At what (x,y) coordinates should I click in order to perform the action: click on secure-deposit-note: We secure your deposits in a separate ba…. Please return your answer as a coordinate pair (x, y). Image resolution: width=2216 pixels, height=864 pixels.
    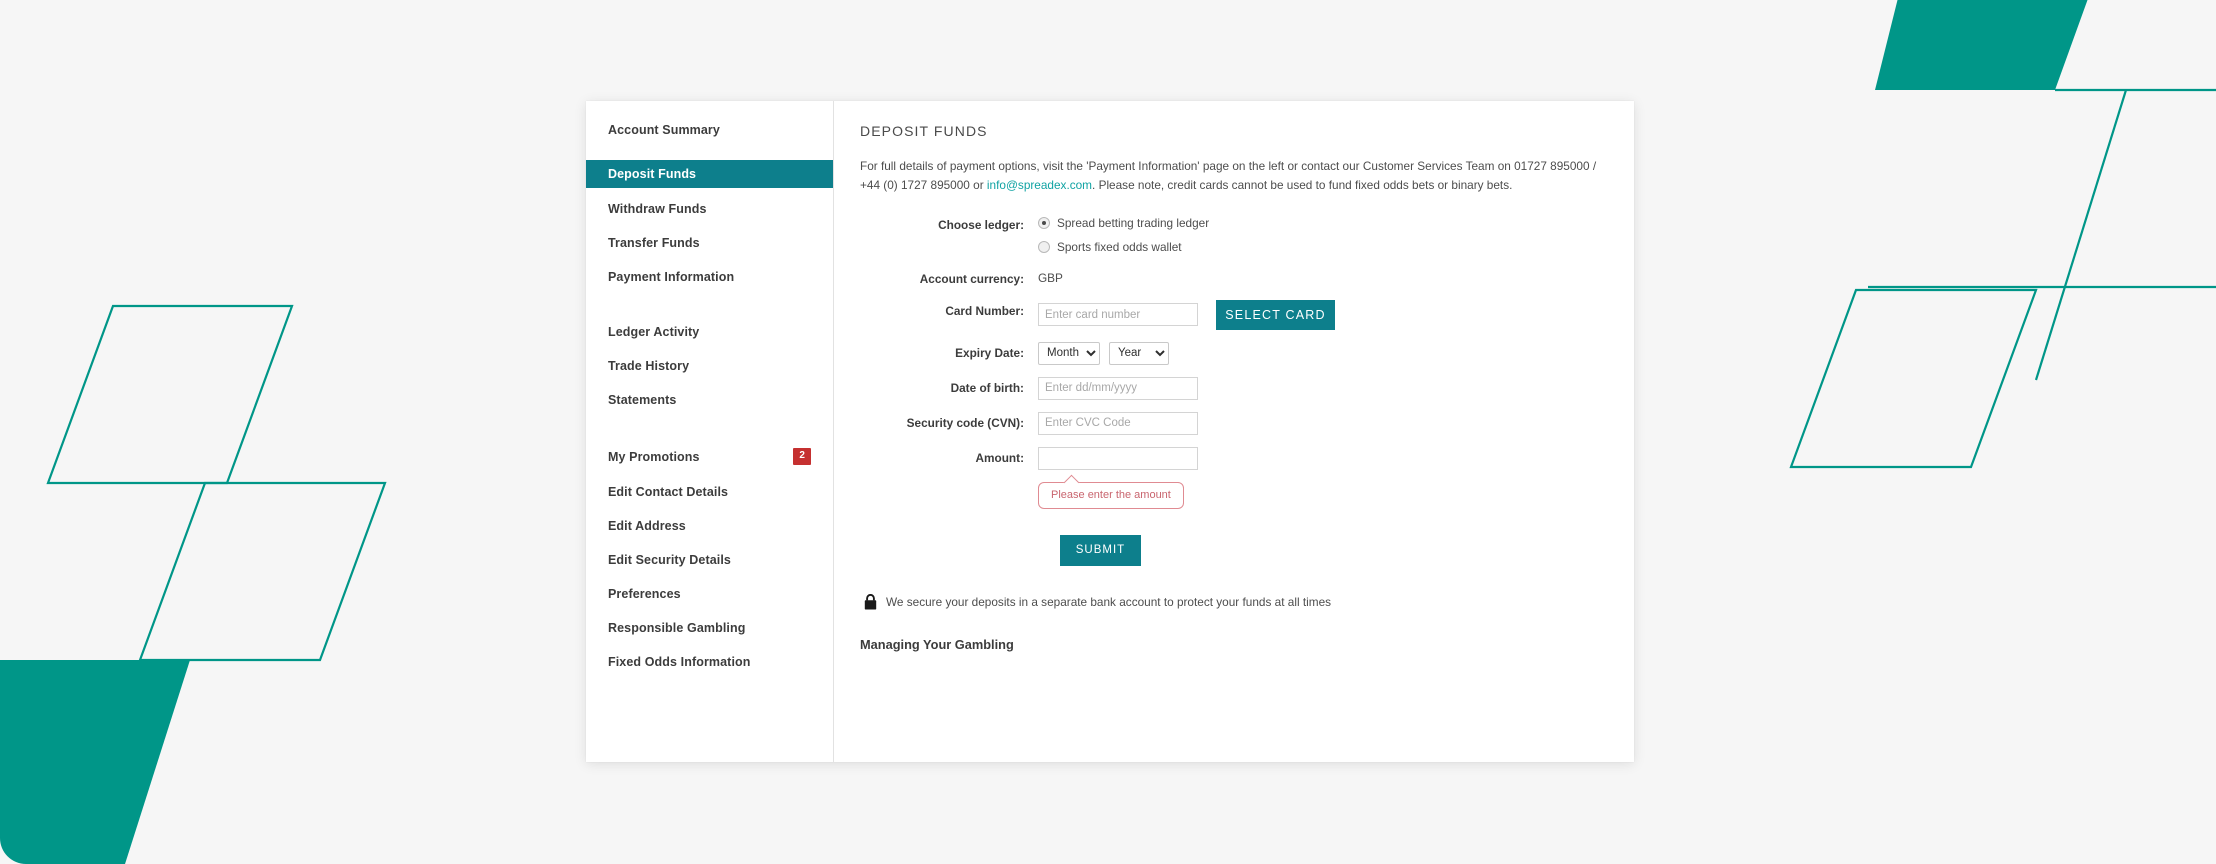
    Looking at the image, I should click on (1235, 601).